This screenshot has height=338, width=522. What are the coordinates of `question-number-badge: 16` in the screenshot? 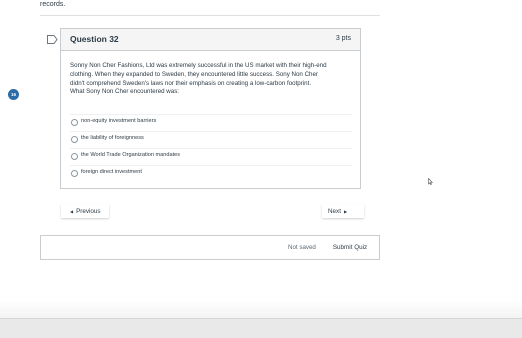 It's located at (13, 94).